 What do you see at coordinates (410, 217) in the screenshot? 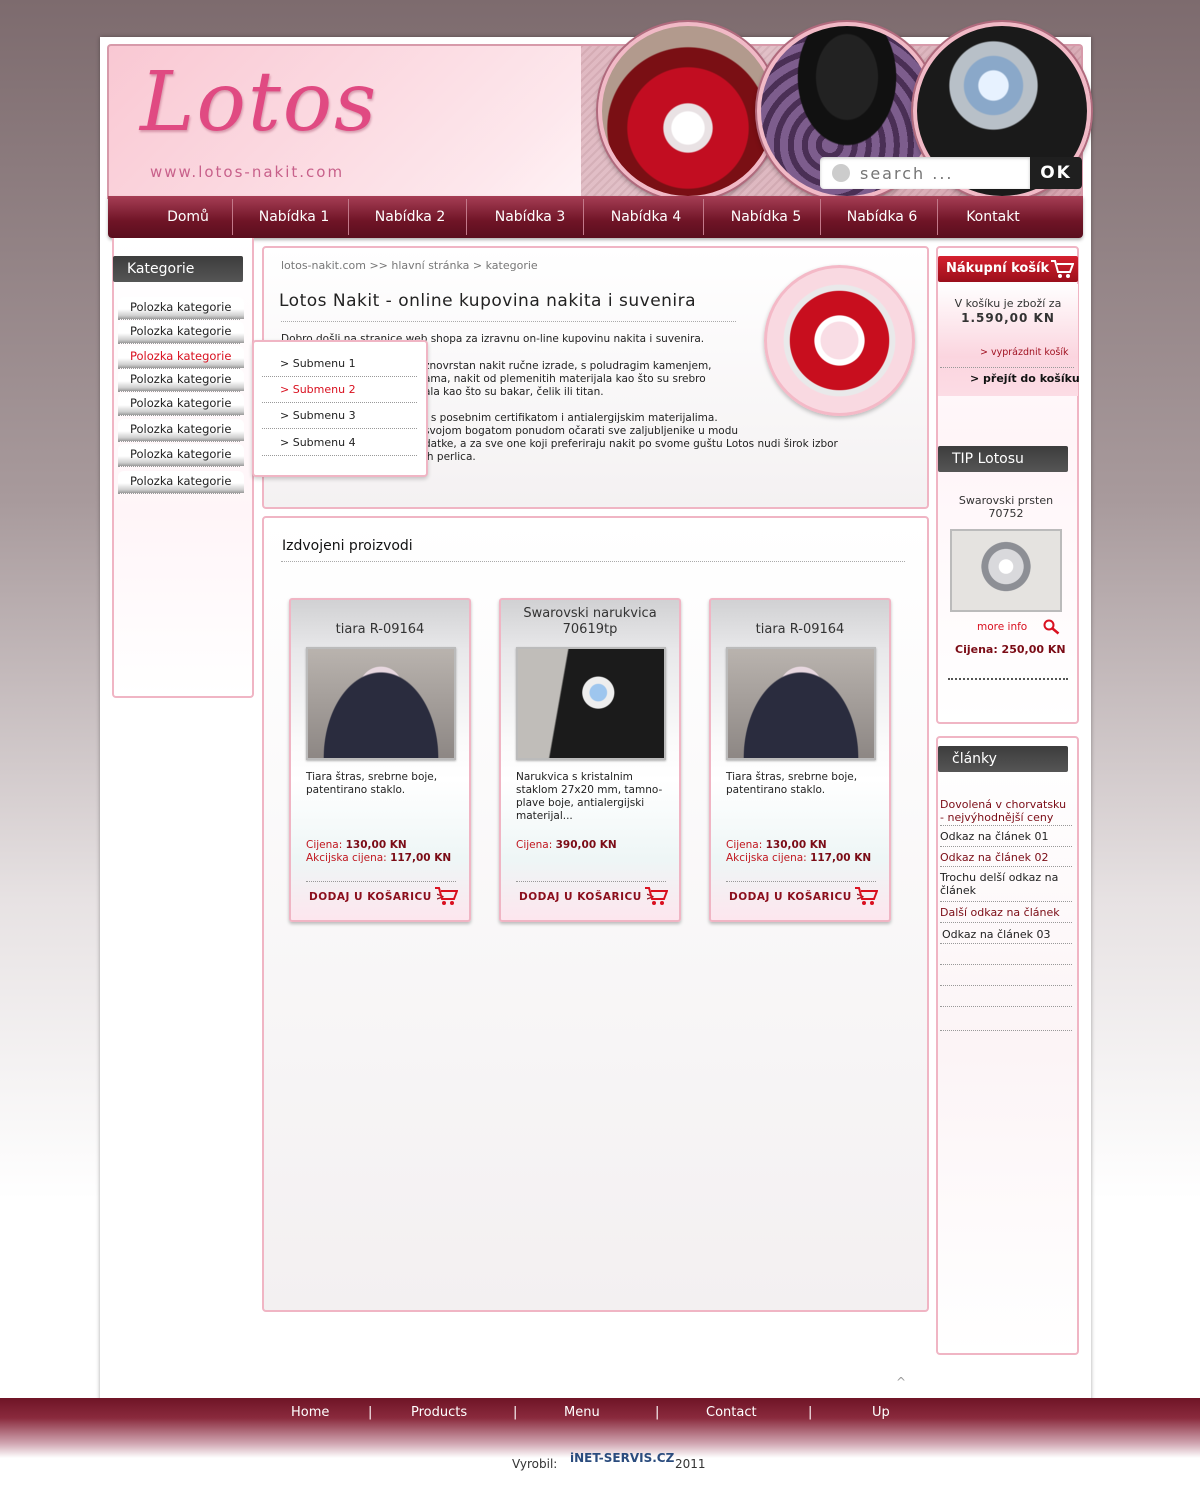
I see `nav-nabidka-2: Nabídka 2` at bounding box center [410, 217].